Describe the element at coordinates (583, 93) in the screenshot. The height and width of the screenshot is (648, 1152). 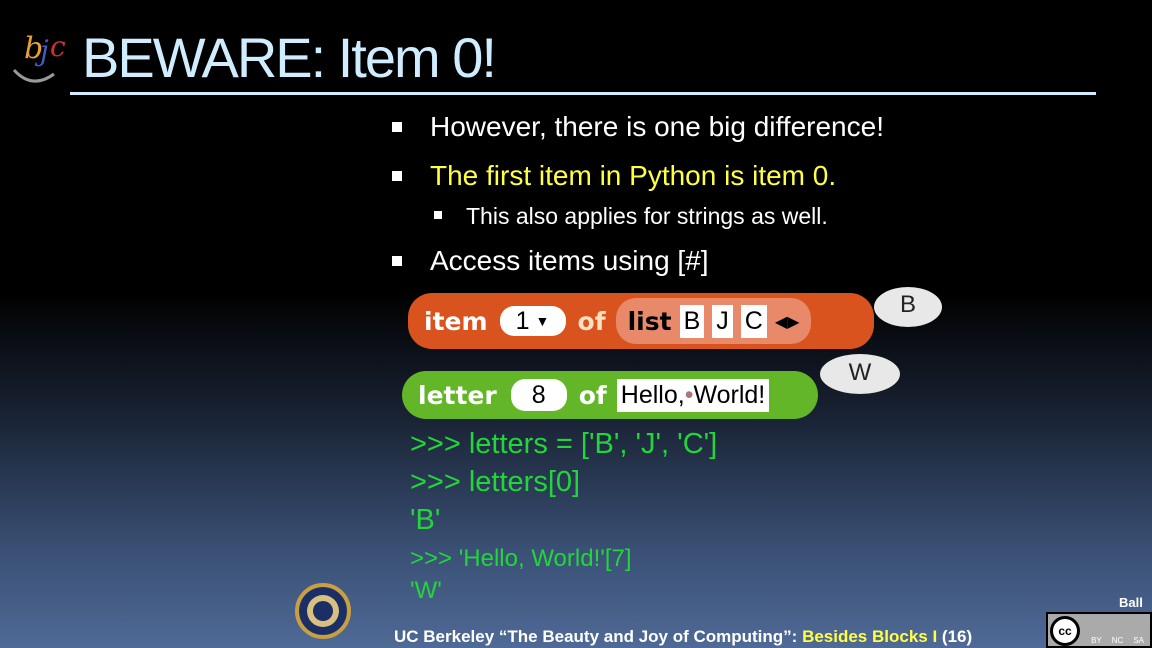
I see `title-divider` at that location.